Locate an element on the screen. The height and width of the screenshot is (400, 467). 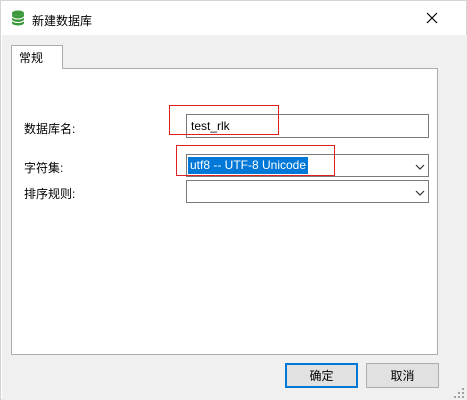
cancel-button: 取消 is located at coordinates (402, 375).